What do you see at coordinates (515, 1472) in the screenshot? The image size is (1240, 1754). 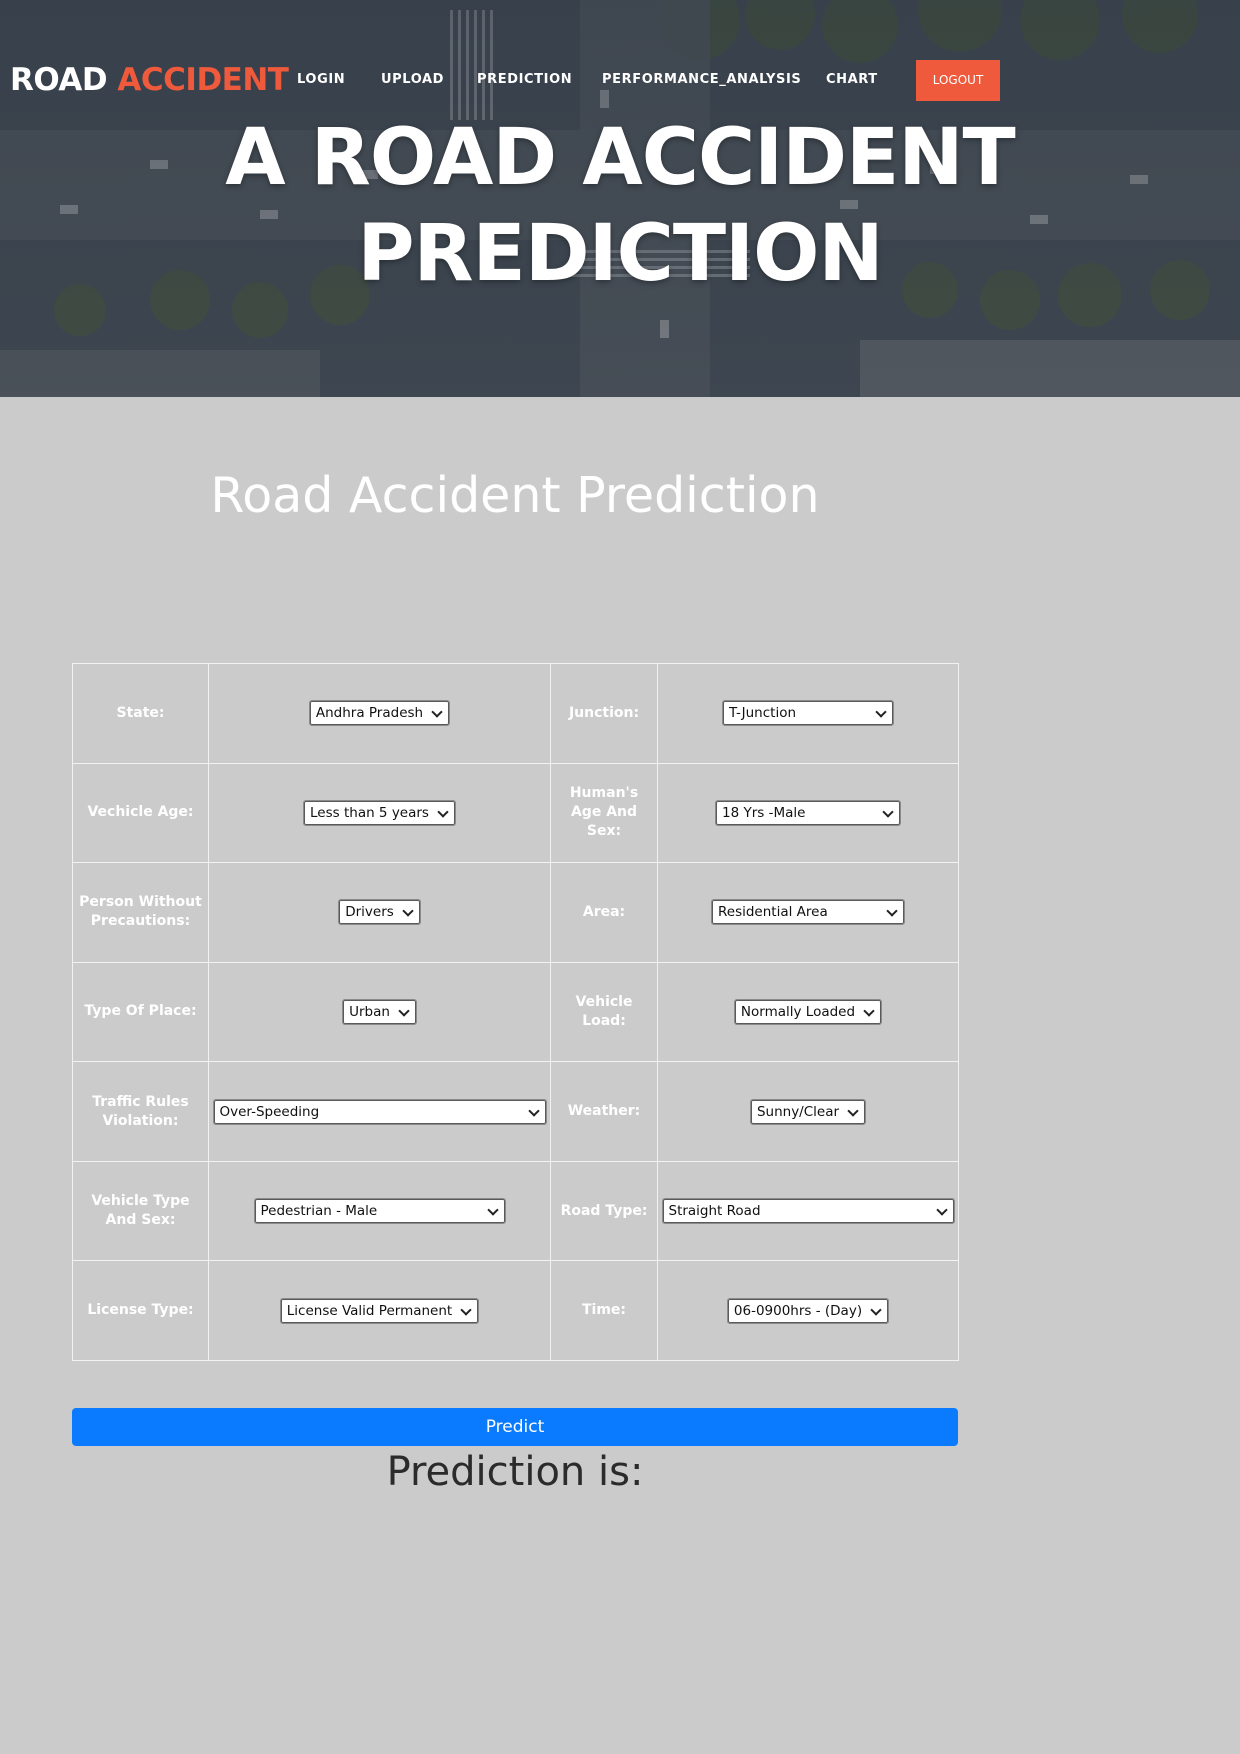 I see `prediction-result-label: Prediction is:` at bounding box center [515, 1472].